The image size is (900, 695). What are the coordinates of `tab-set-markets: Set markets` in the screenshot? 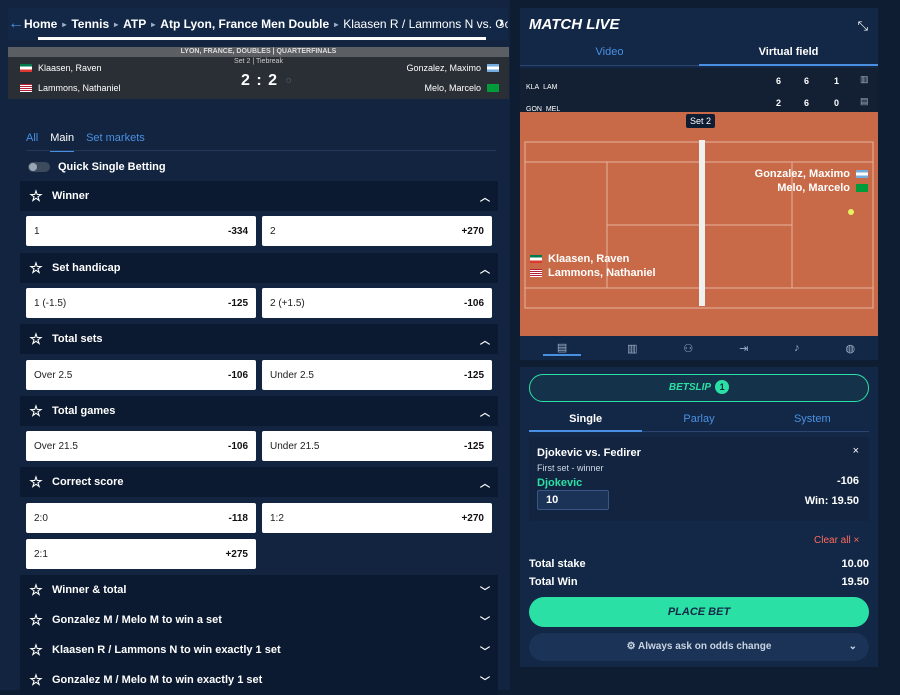 It's located at (115, 142).